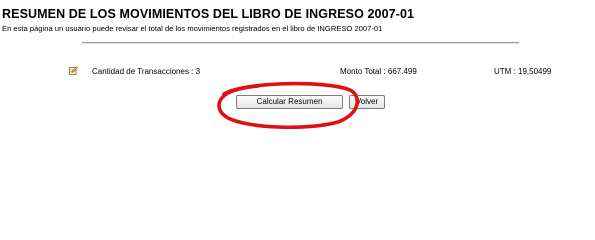 The height and width of the screenshot is (240, 595). I want to click on utm-value: UTM : 19,50499, so click(523, 71).